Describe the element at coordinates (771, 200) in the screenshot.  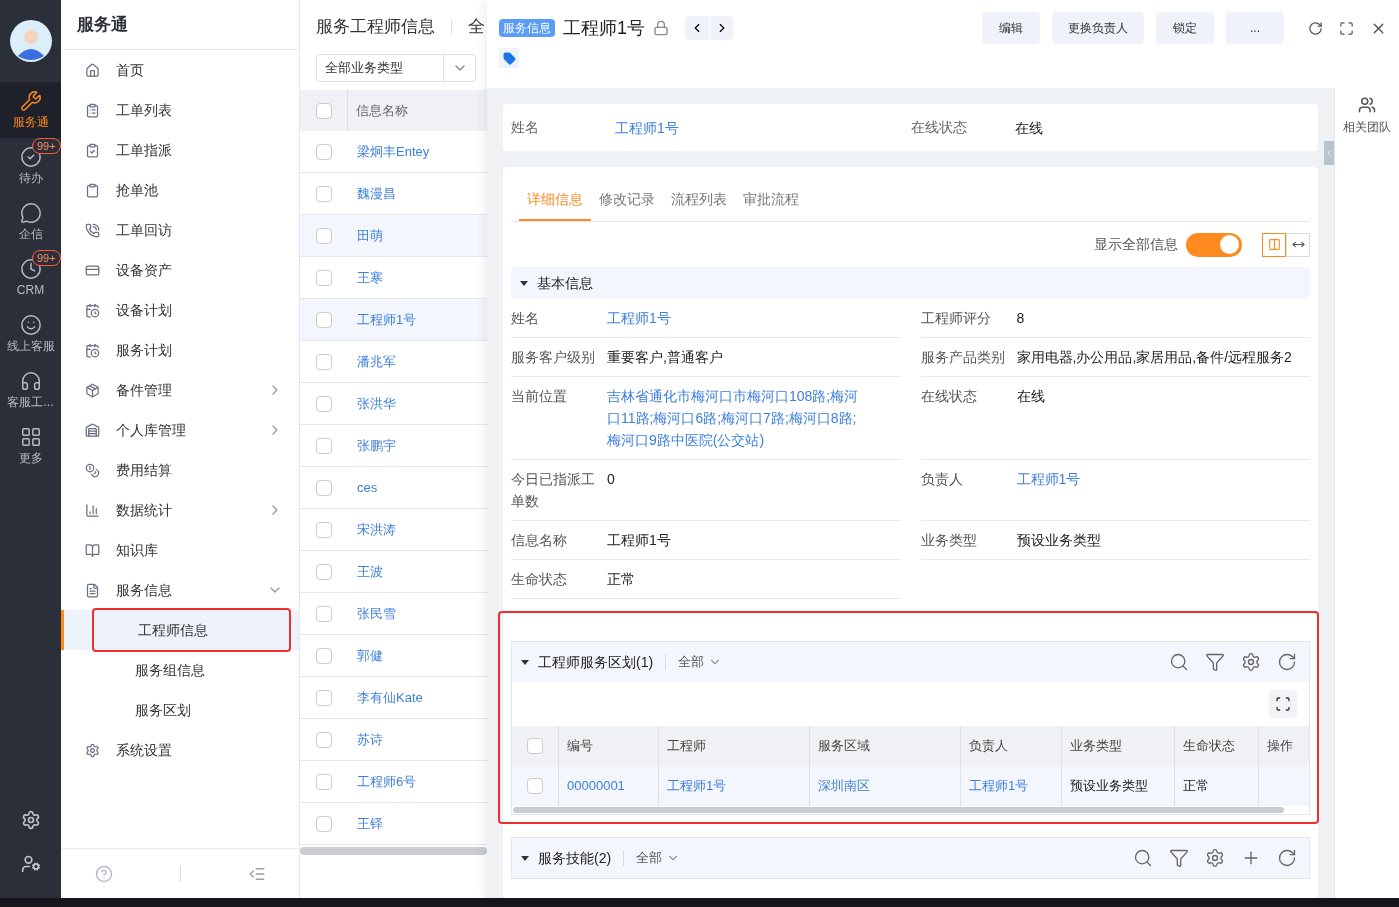
I see `detail-tab: 审批流程` at that location.